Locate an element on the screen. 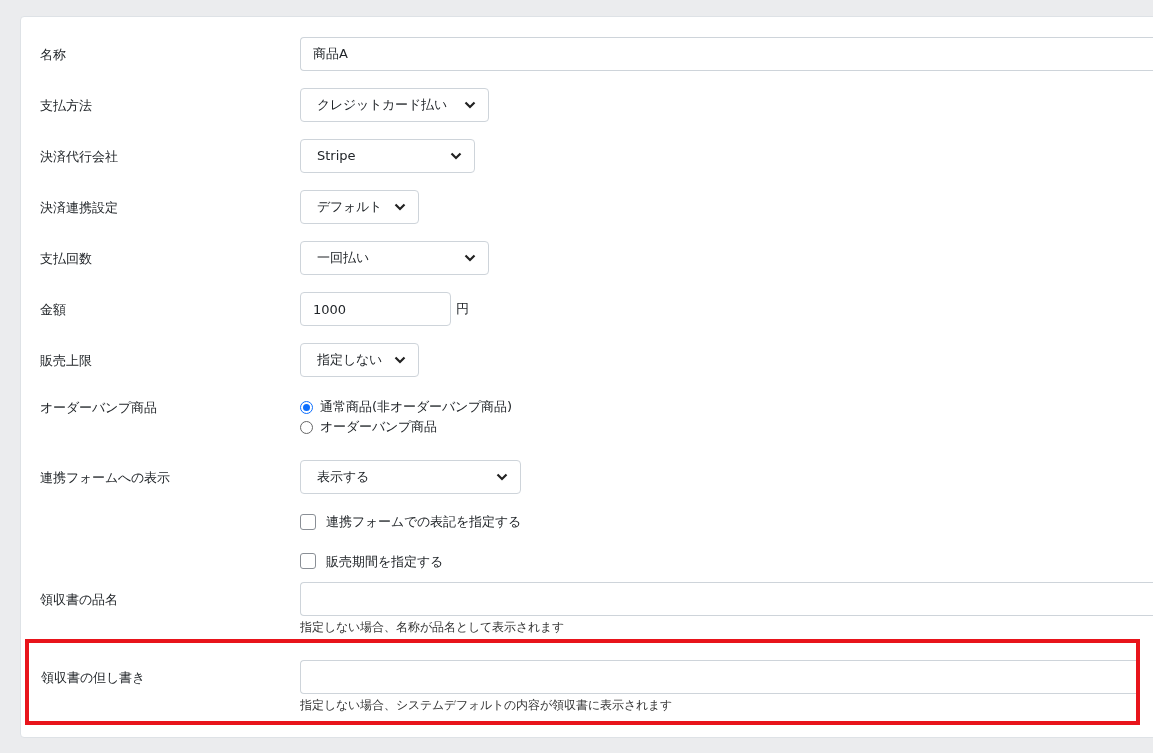 Image resolution: width=1153 pixels, height=753 pixels. field-label: 名称 is located at coordinates (53, 55).